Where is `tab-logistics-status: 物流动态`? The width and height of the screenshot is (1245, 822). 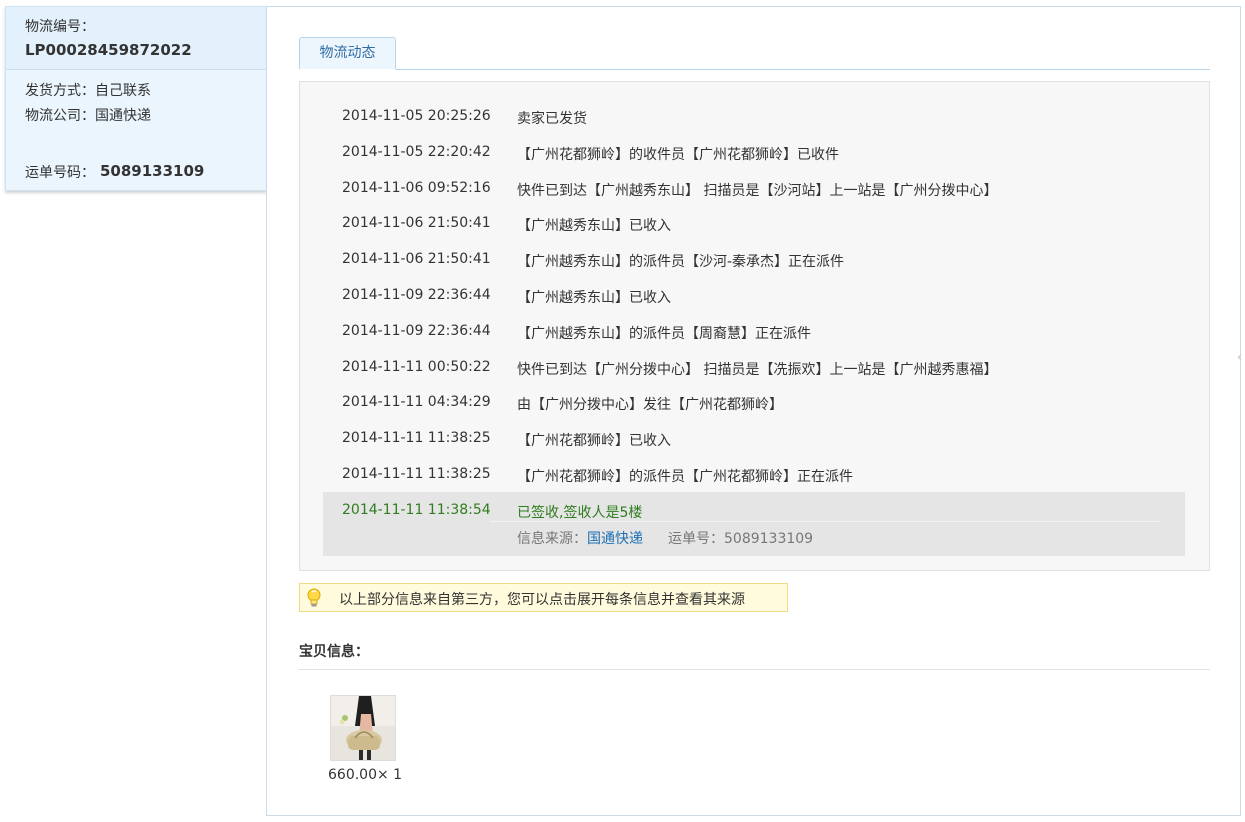
tab-logistics-status: 物流动态 is located at coordinates (347, 53).